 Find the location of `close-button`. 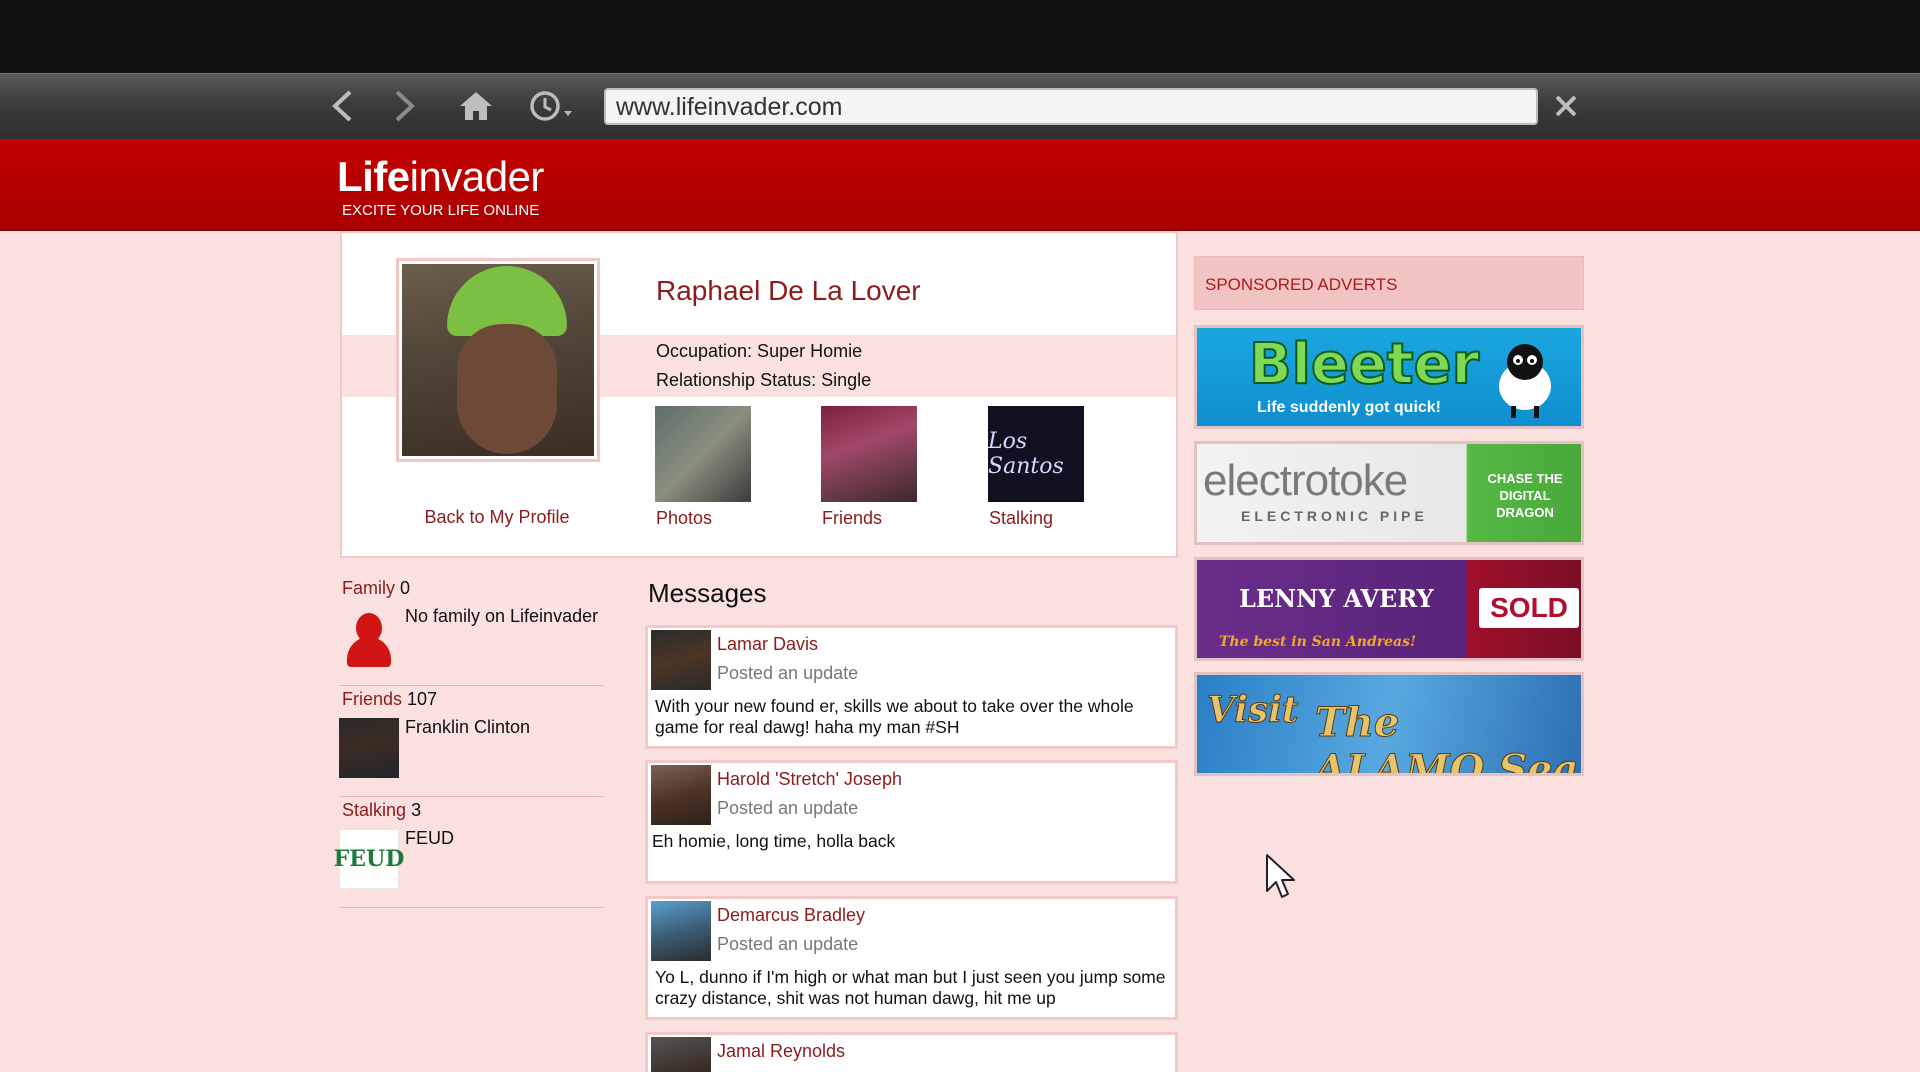

close-button is located at coordinates (1566, 106).